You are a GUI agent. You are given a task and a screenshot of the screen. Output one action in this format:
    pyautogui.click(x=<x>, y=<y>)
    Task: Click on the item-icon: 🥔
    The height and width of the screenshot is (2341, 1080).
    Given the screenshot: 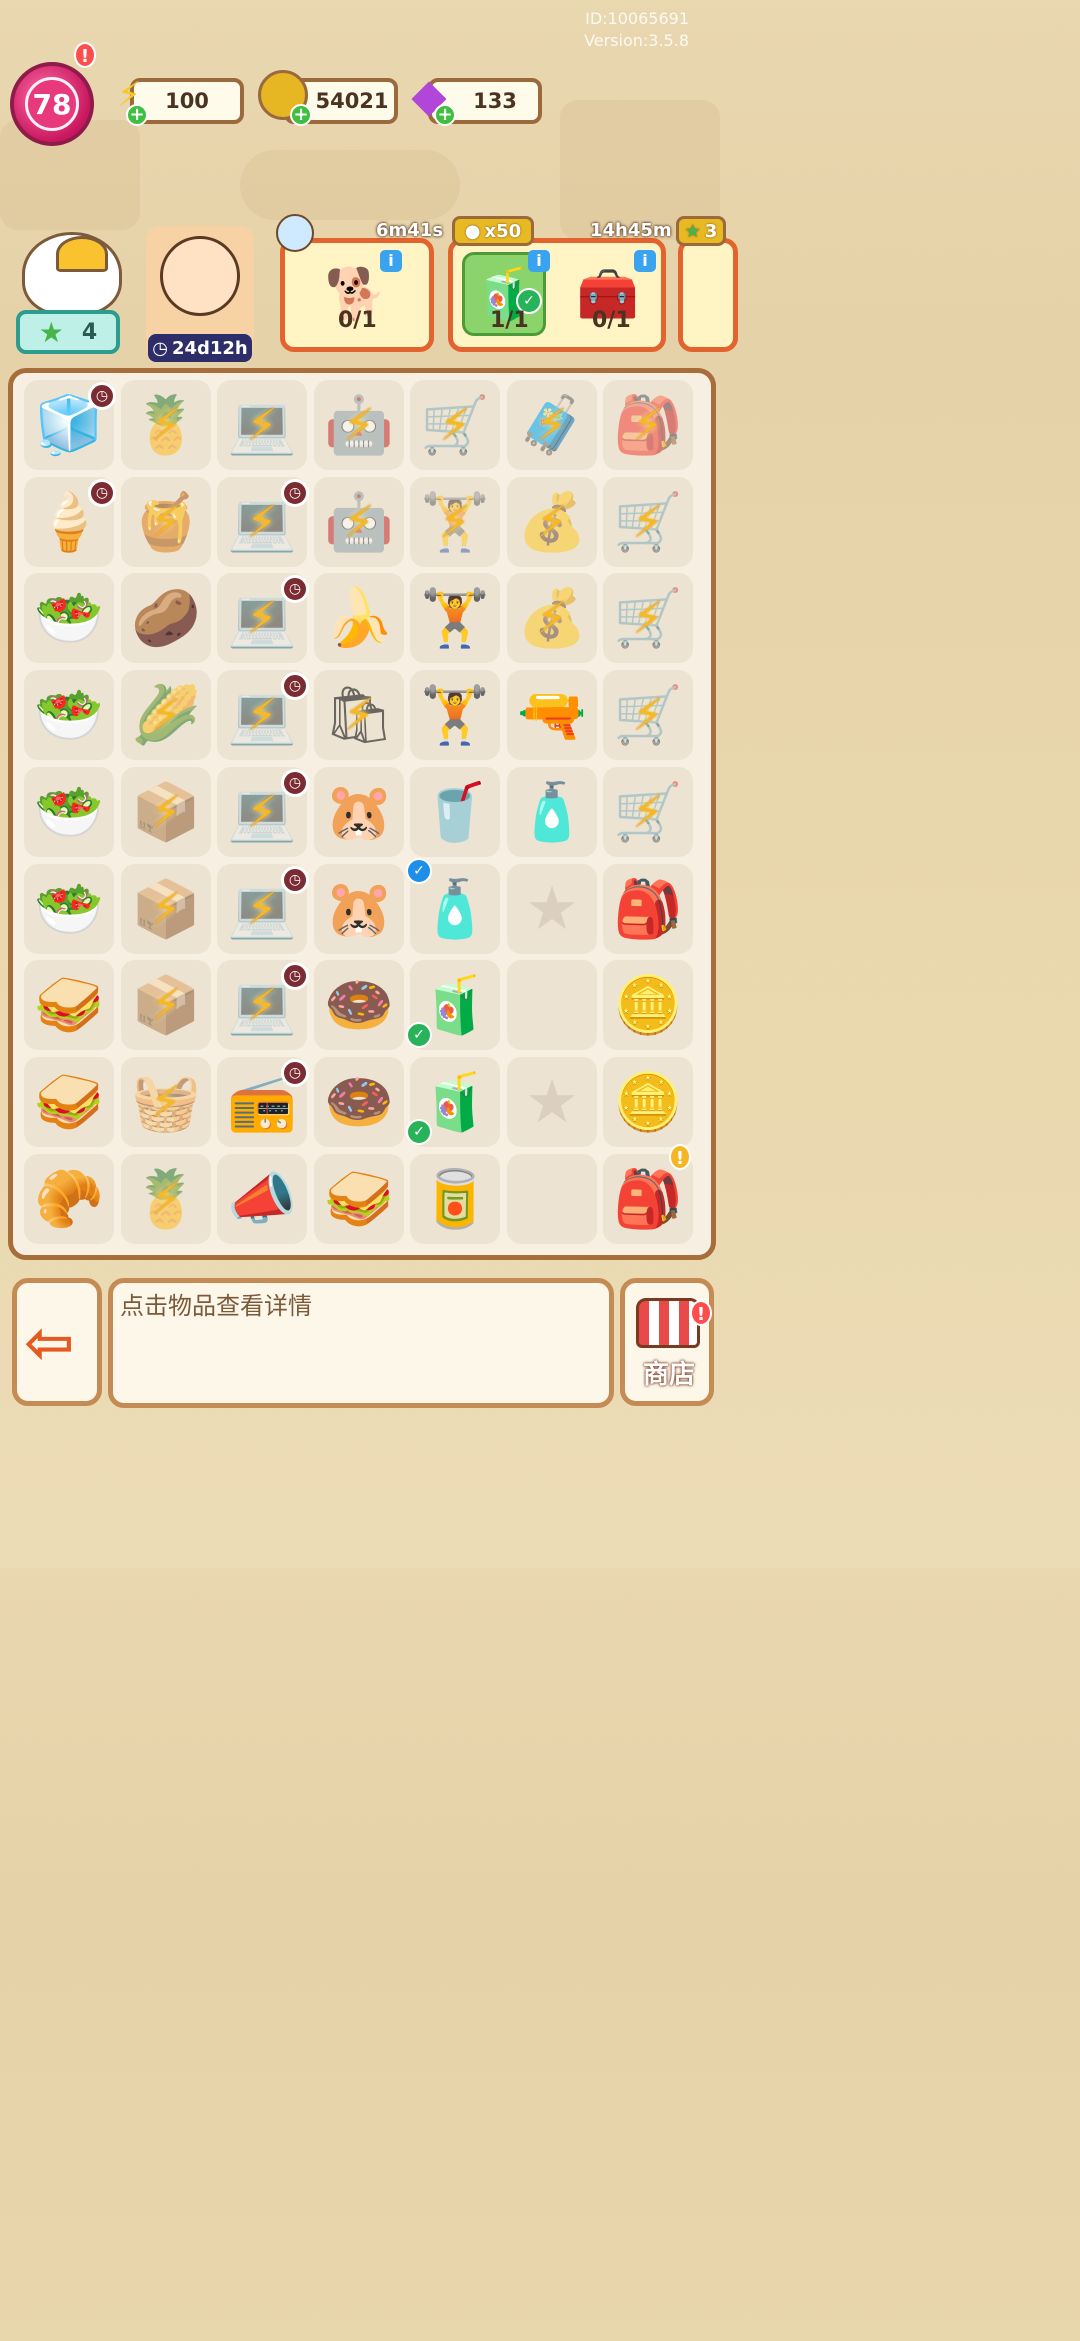 What is the action you would take?
    pyautogui.click(x=166, y=618)
    